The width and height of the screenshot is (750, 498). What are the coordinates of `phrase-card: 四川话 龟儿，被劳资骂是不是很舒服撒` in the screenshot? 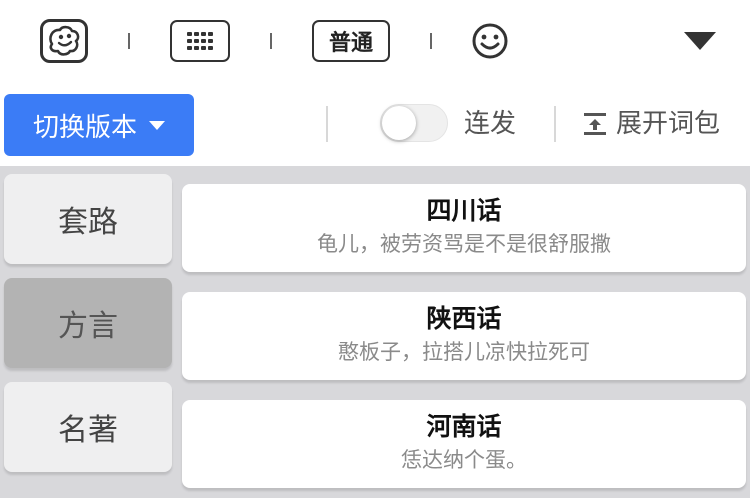 It's located at (464, 228).